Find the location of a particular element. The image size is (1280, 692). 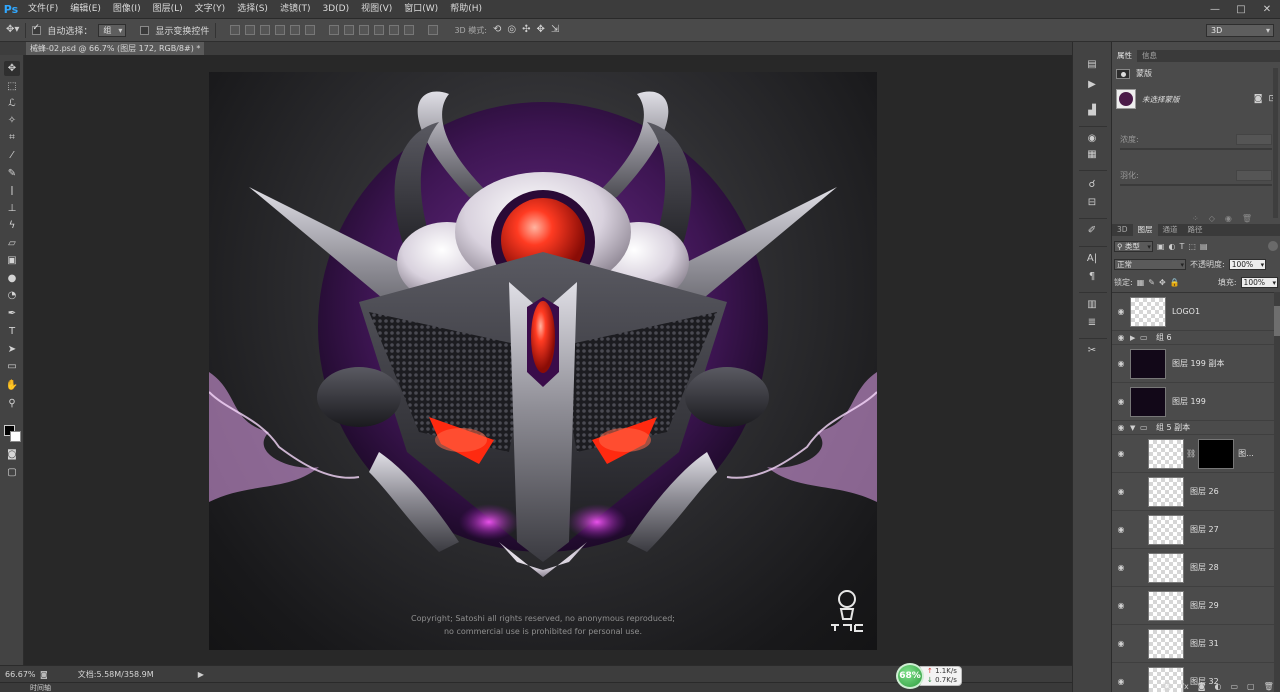

chevron-down-icon: ▼ is located at coordinates (1135, 428).